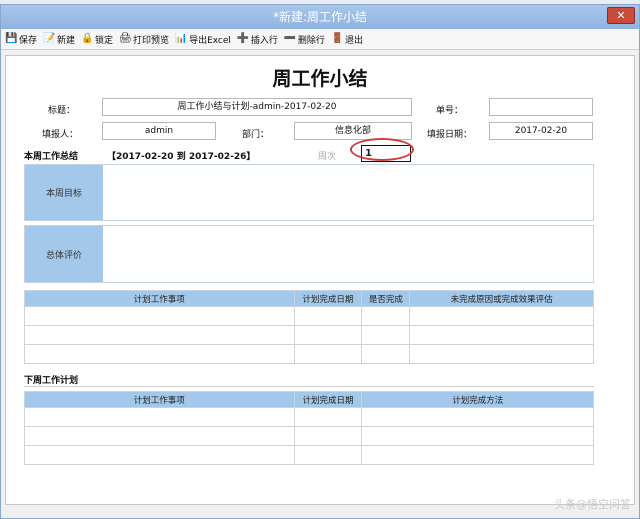  I want to click on report-date-field: 2017-02-20, so click(541, 131).